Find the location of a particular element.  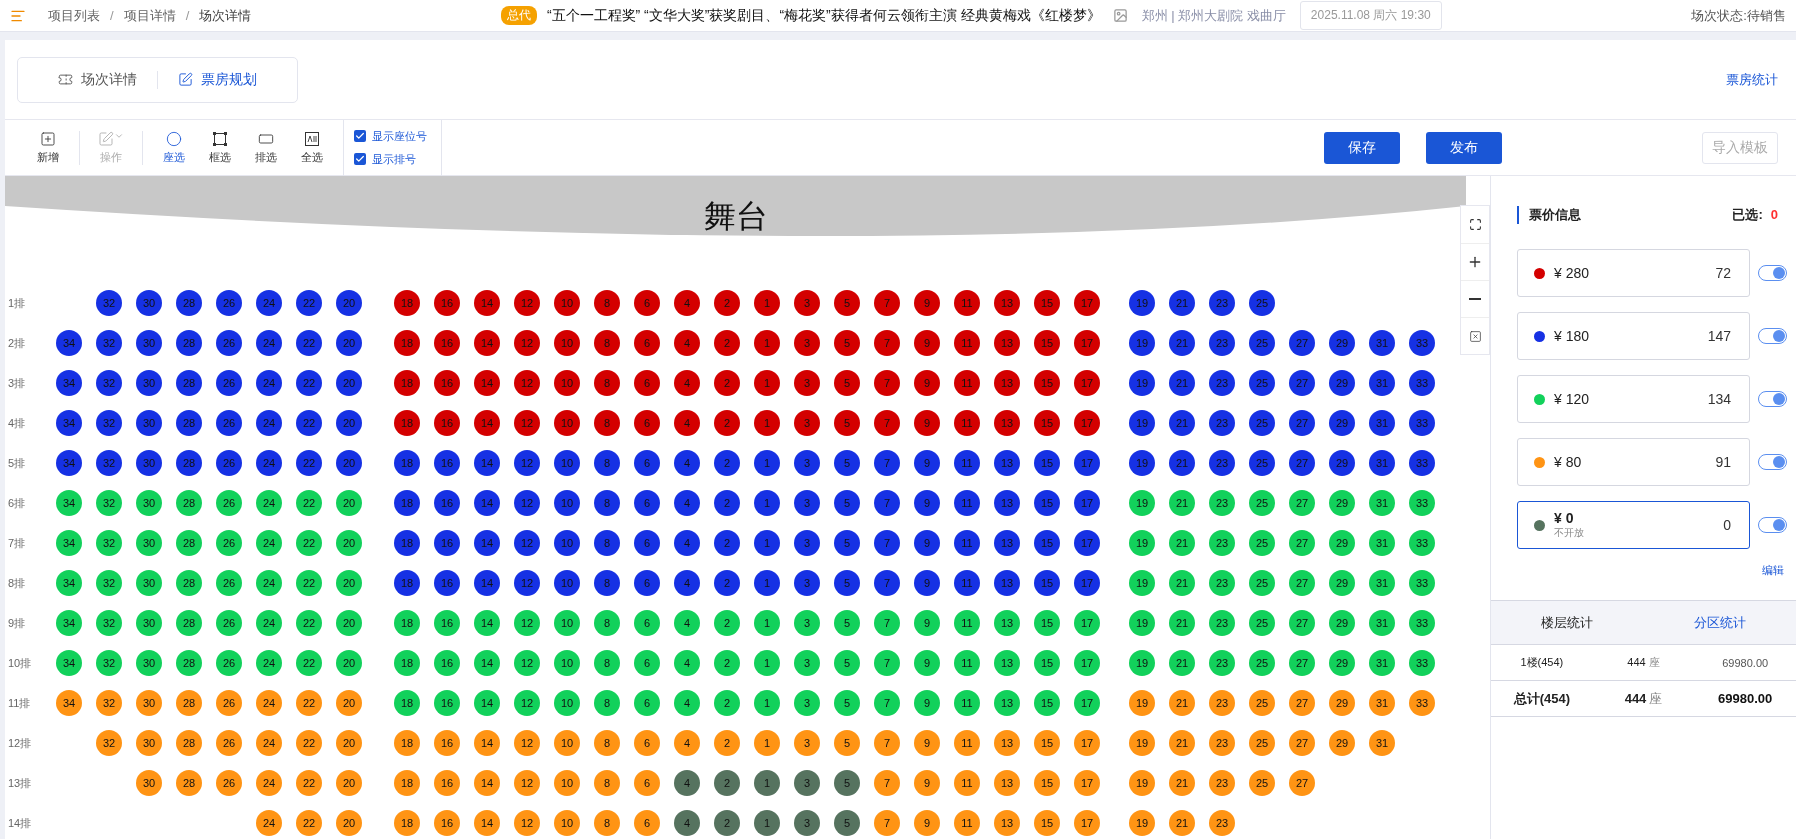

seat: 33 is located at coordinates (1422, 503).